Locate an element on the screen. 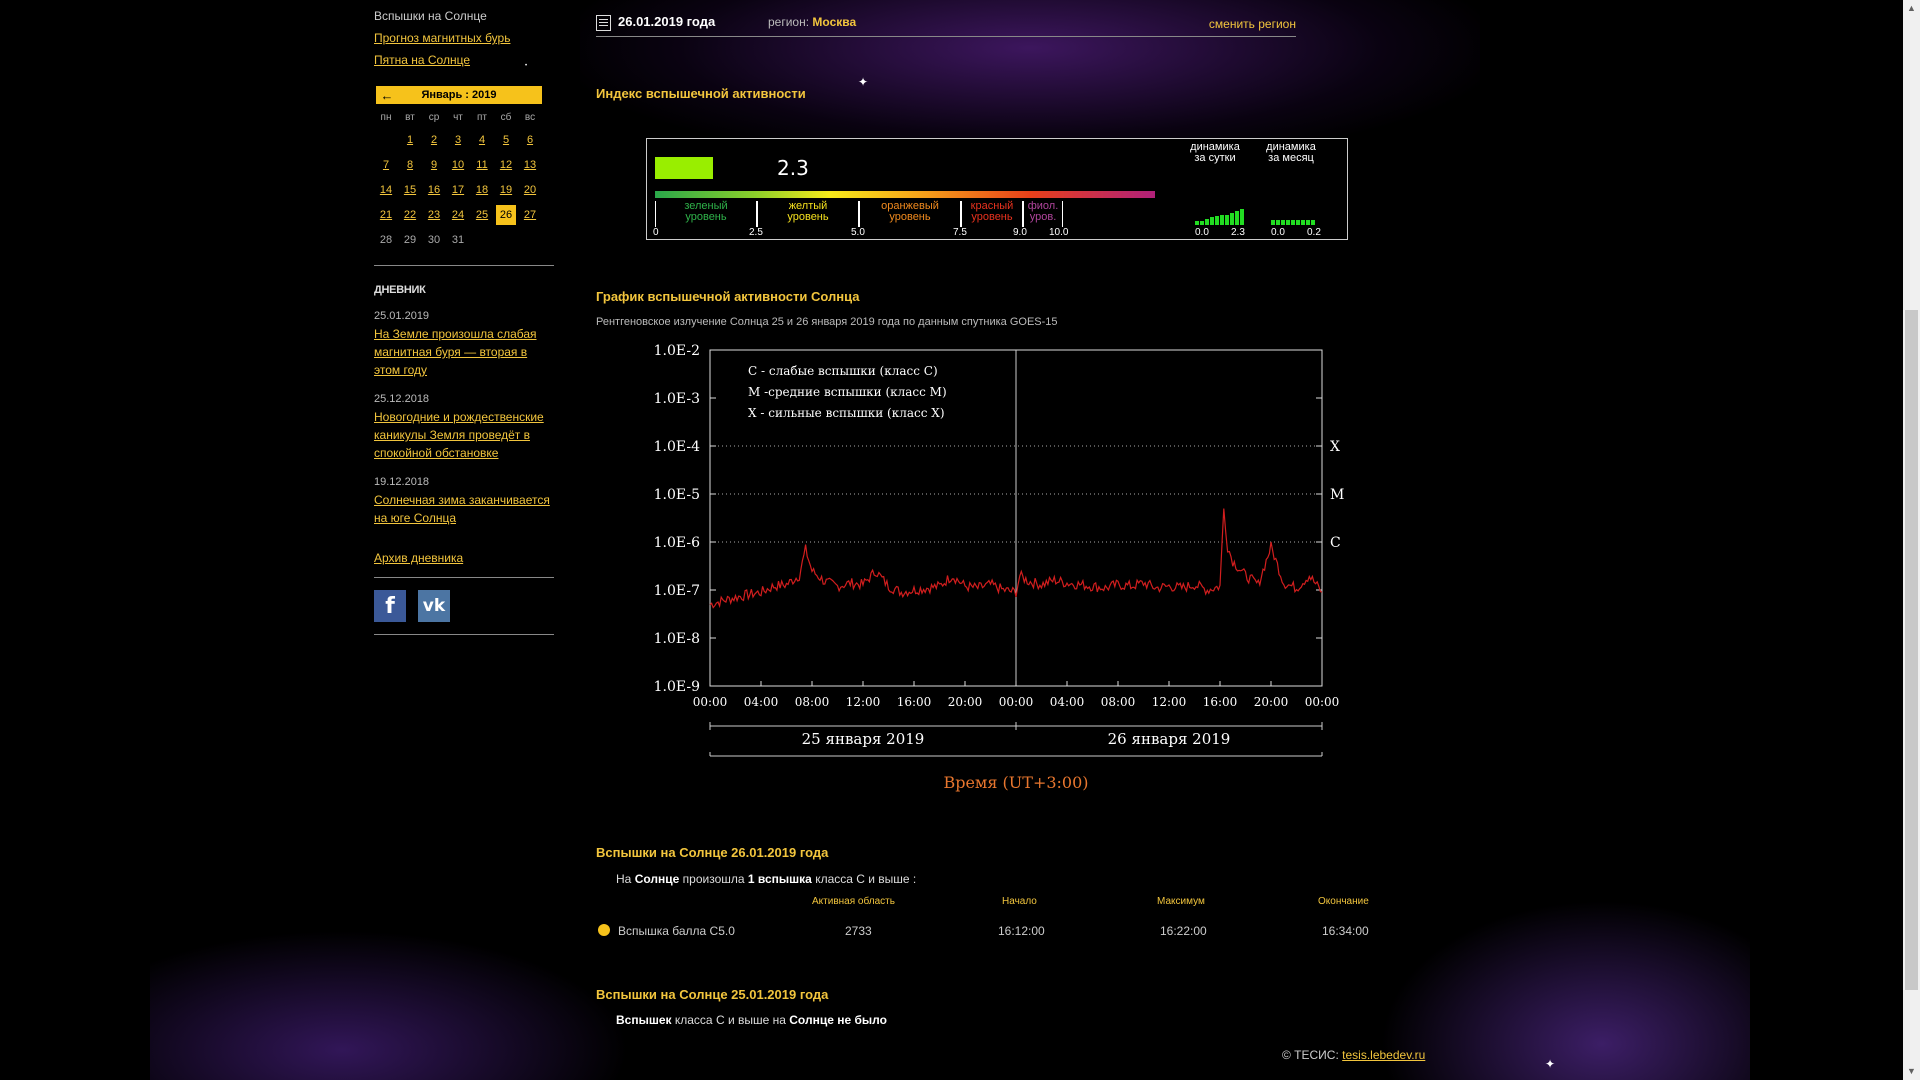 The height and width of the screenshot is (1080, 1920). calendar-prev-arrow: ← is located at coordinates (387, 95).